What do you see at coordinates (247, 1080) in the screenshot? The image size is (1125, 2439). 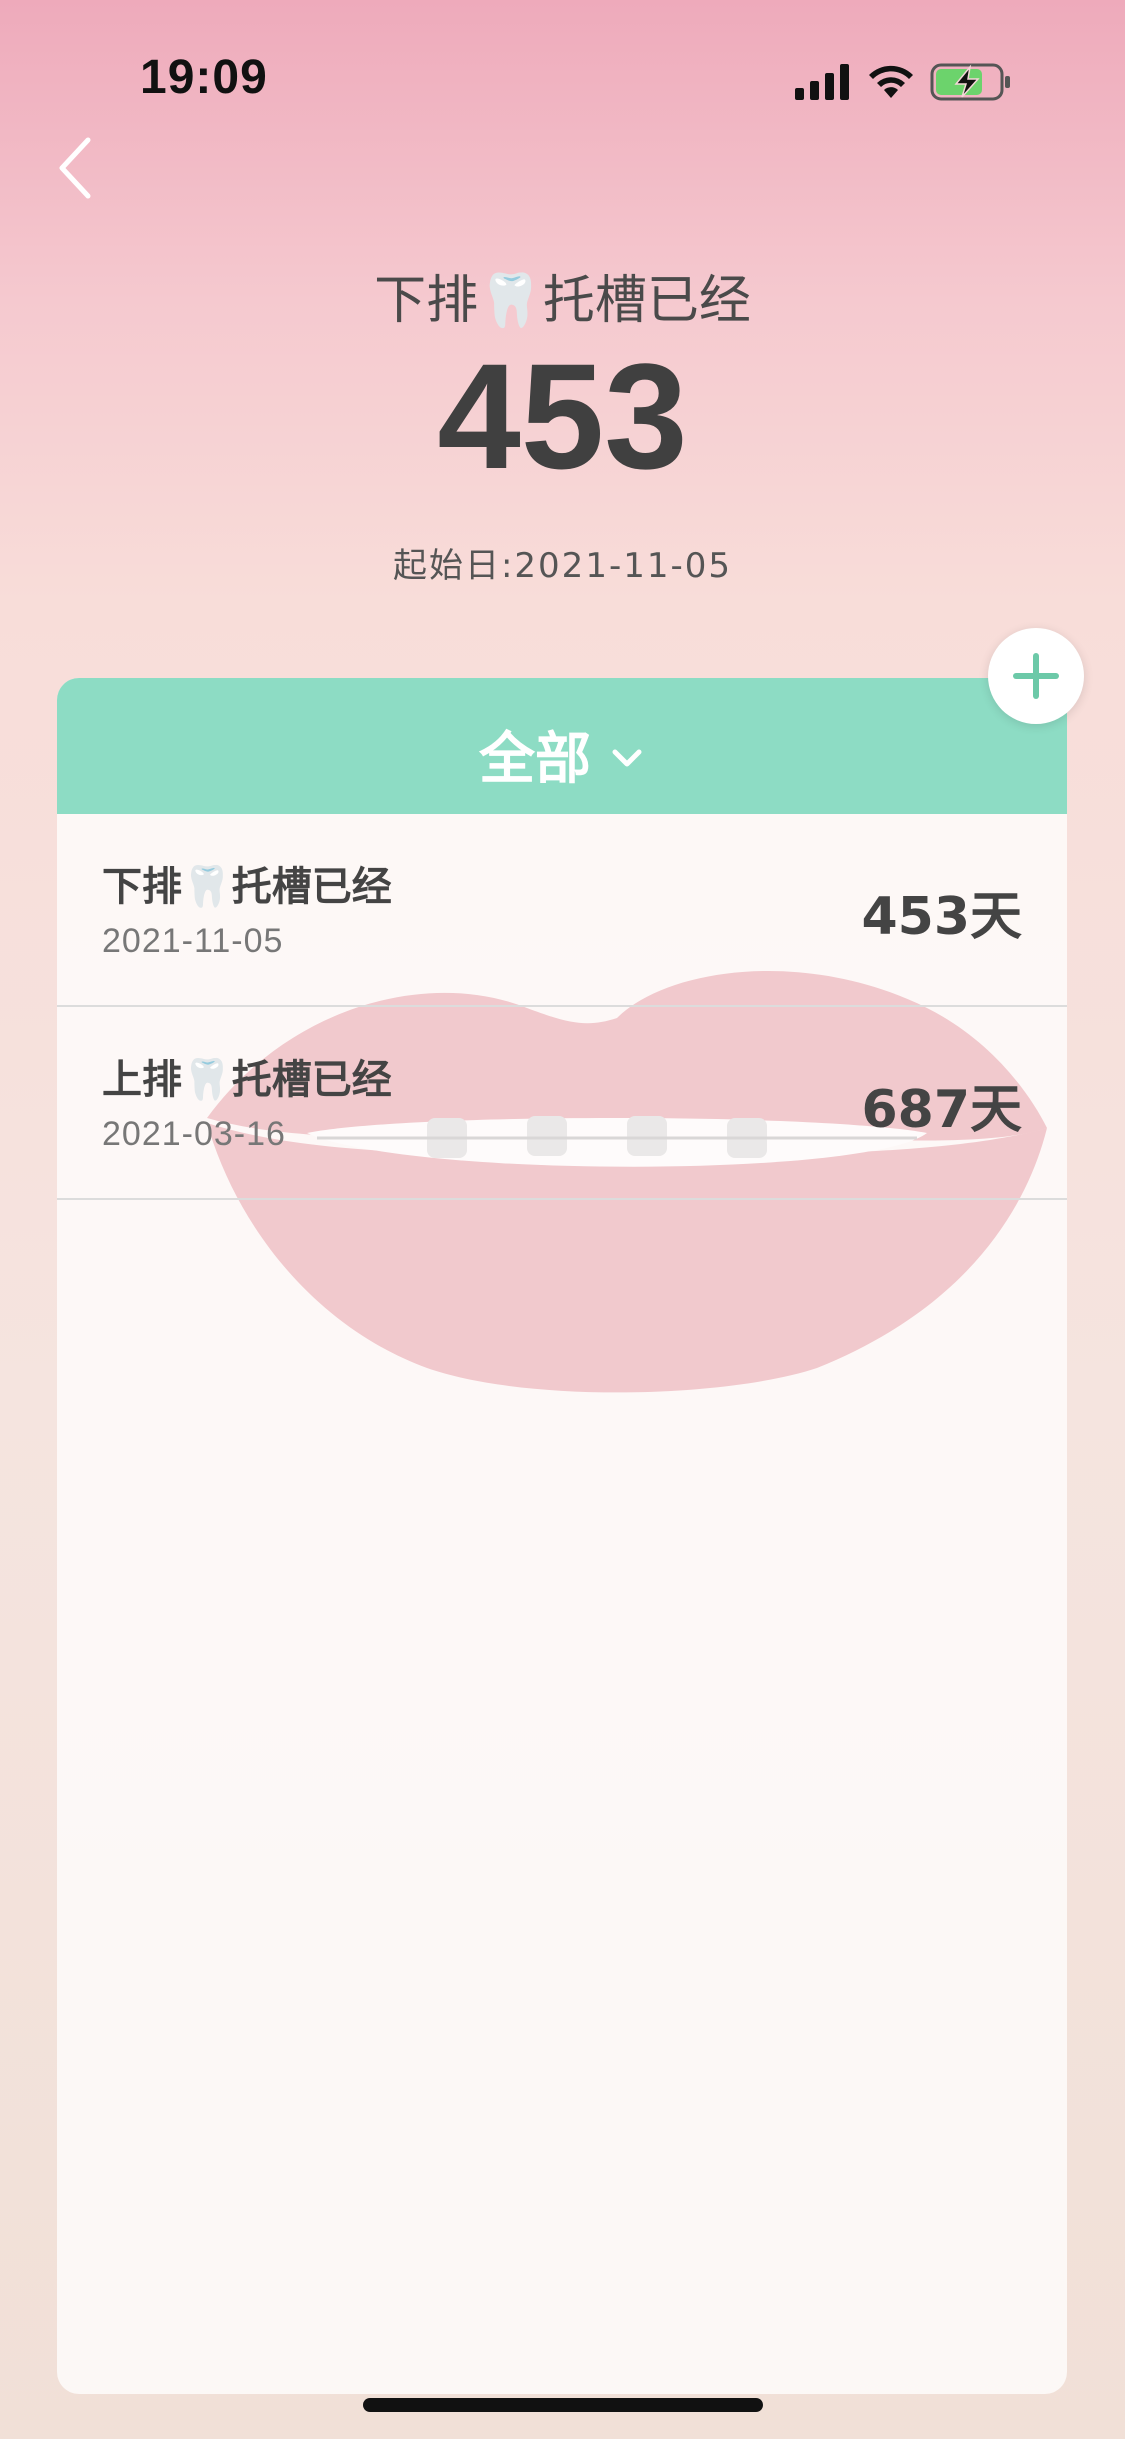 I see `item-title: 上排🦷托槽已经` at bounding box center [247, 1080].